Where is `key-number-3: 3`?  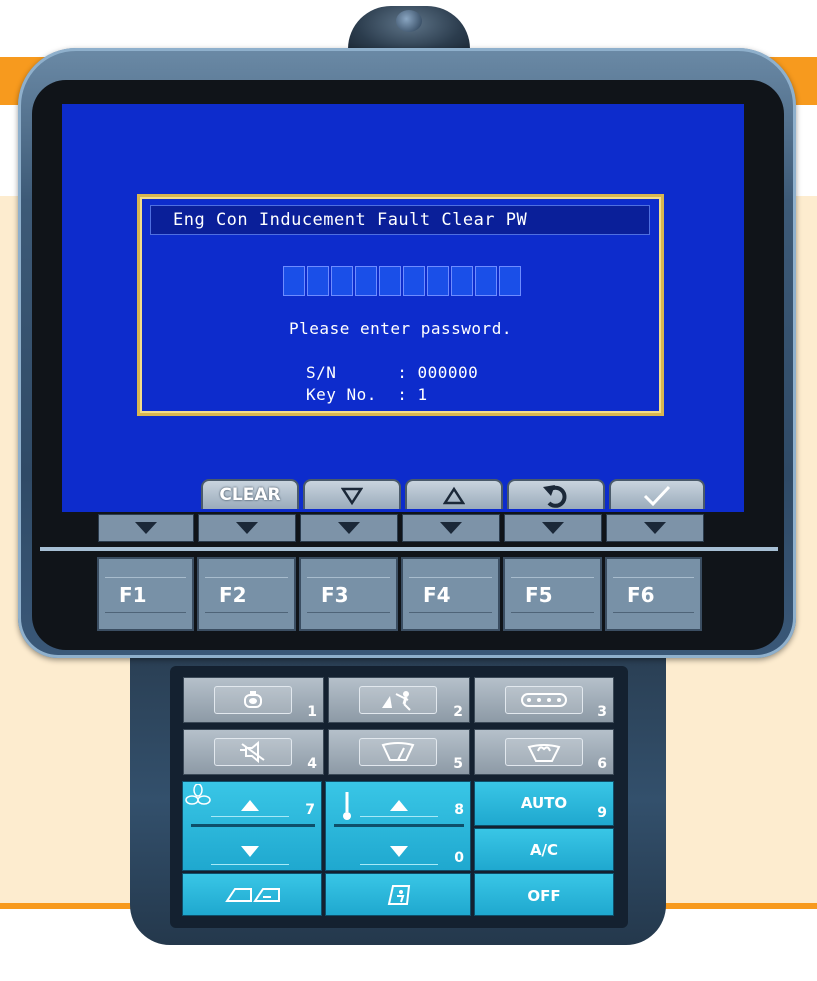
key-number-3: 3 is located at coordinates (602, 712).